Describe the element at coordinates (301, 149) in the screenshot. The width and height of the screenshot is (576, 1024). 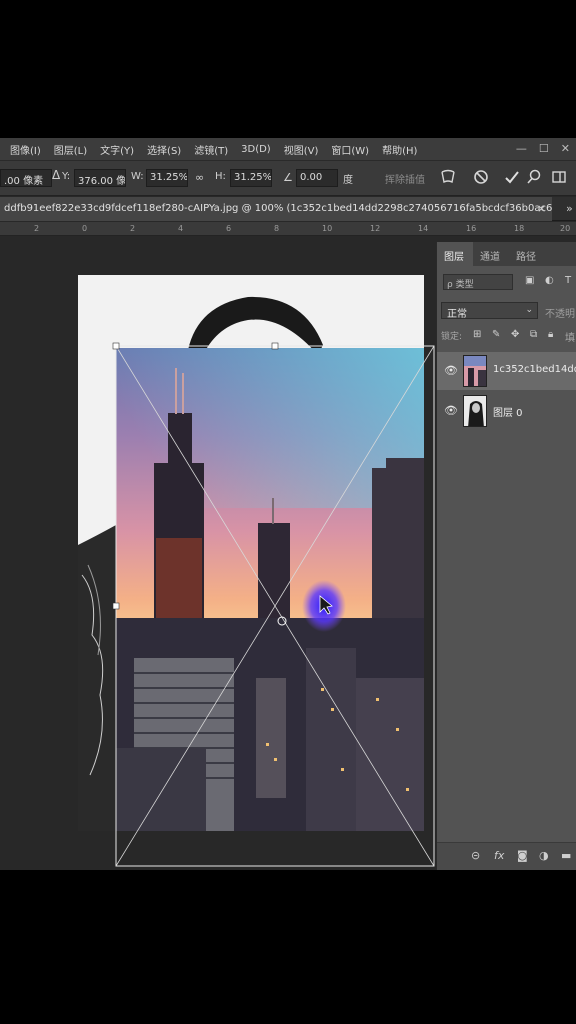
I see `menu-view: 视图(V)` at that location.